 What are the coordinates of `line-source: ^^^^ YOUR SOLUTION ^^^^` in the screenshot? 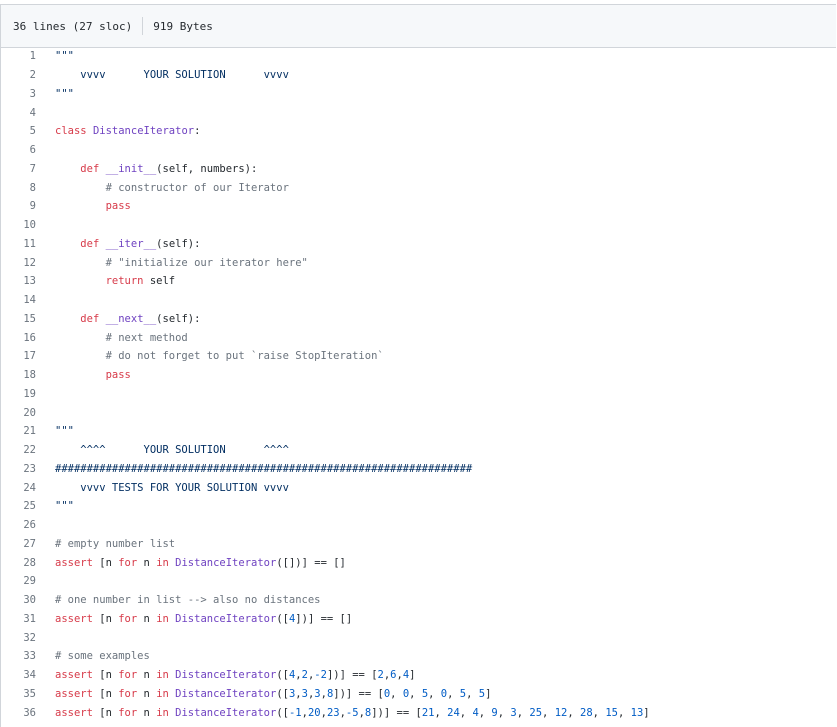 It's located at (162, 450).